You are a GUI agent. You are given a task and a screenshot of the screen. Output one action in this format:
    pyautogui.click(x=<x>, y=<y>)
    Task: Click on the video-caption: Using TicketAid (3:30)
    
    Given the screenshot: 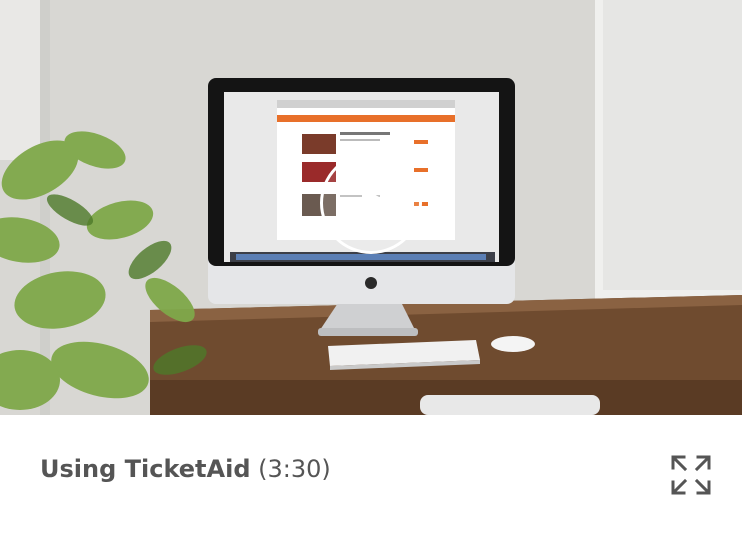 What is the action you would take?
    pyautogui.click(x=185, y=469)
    